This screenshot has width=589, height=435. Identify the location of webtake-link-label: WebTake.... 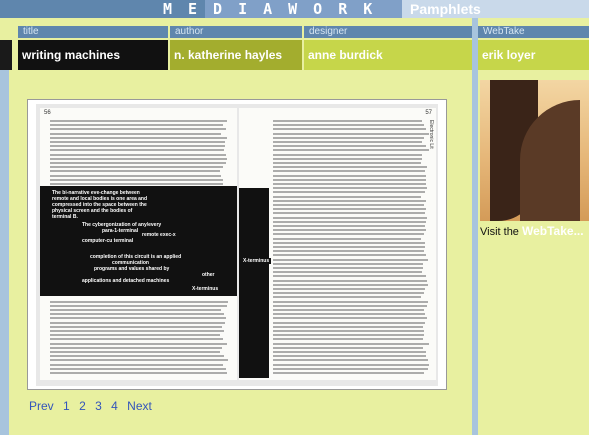
(553, 231).